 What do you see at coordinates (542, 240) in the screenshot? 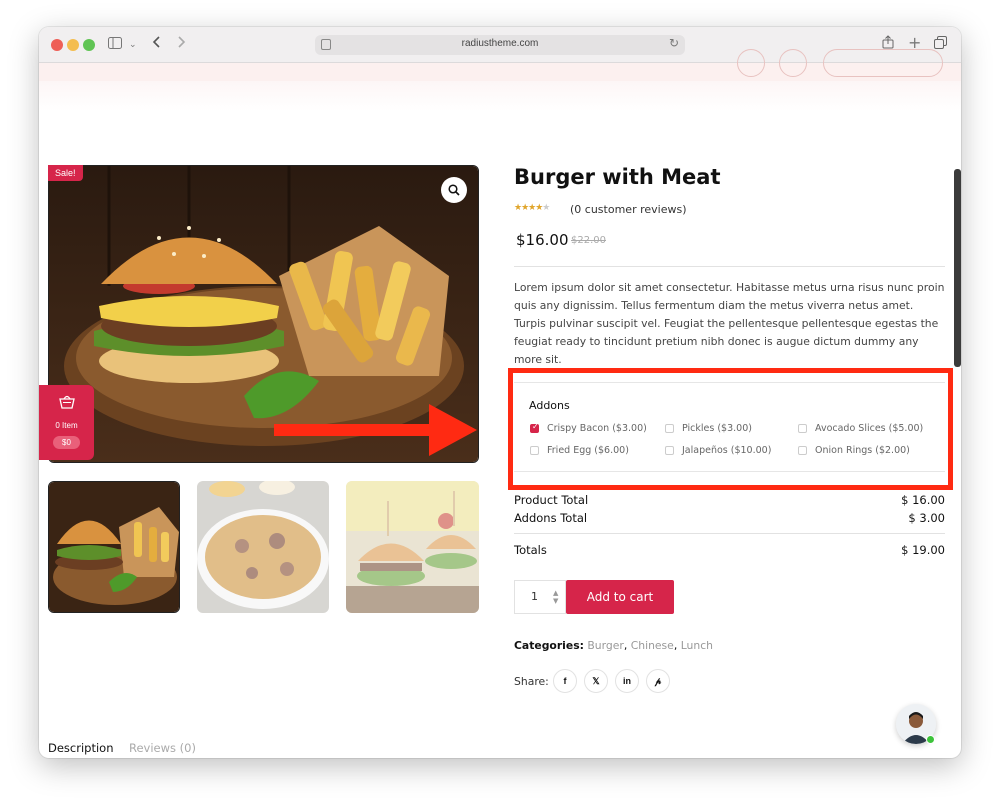
I see `product-price: $16.00` at bounding box center [542, 240].